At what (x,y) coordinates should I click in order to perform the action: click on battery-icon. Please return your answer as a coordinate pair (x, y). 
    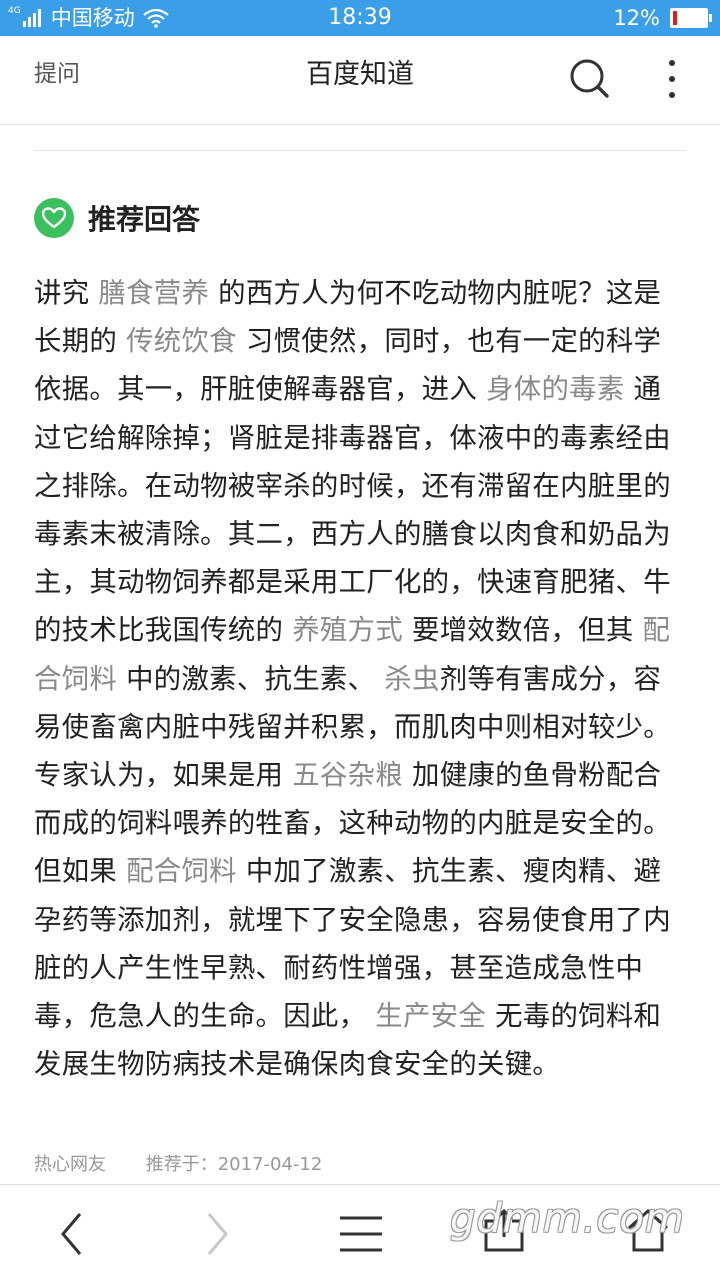
    Looking at the image, I should click on (691, 18).